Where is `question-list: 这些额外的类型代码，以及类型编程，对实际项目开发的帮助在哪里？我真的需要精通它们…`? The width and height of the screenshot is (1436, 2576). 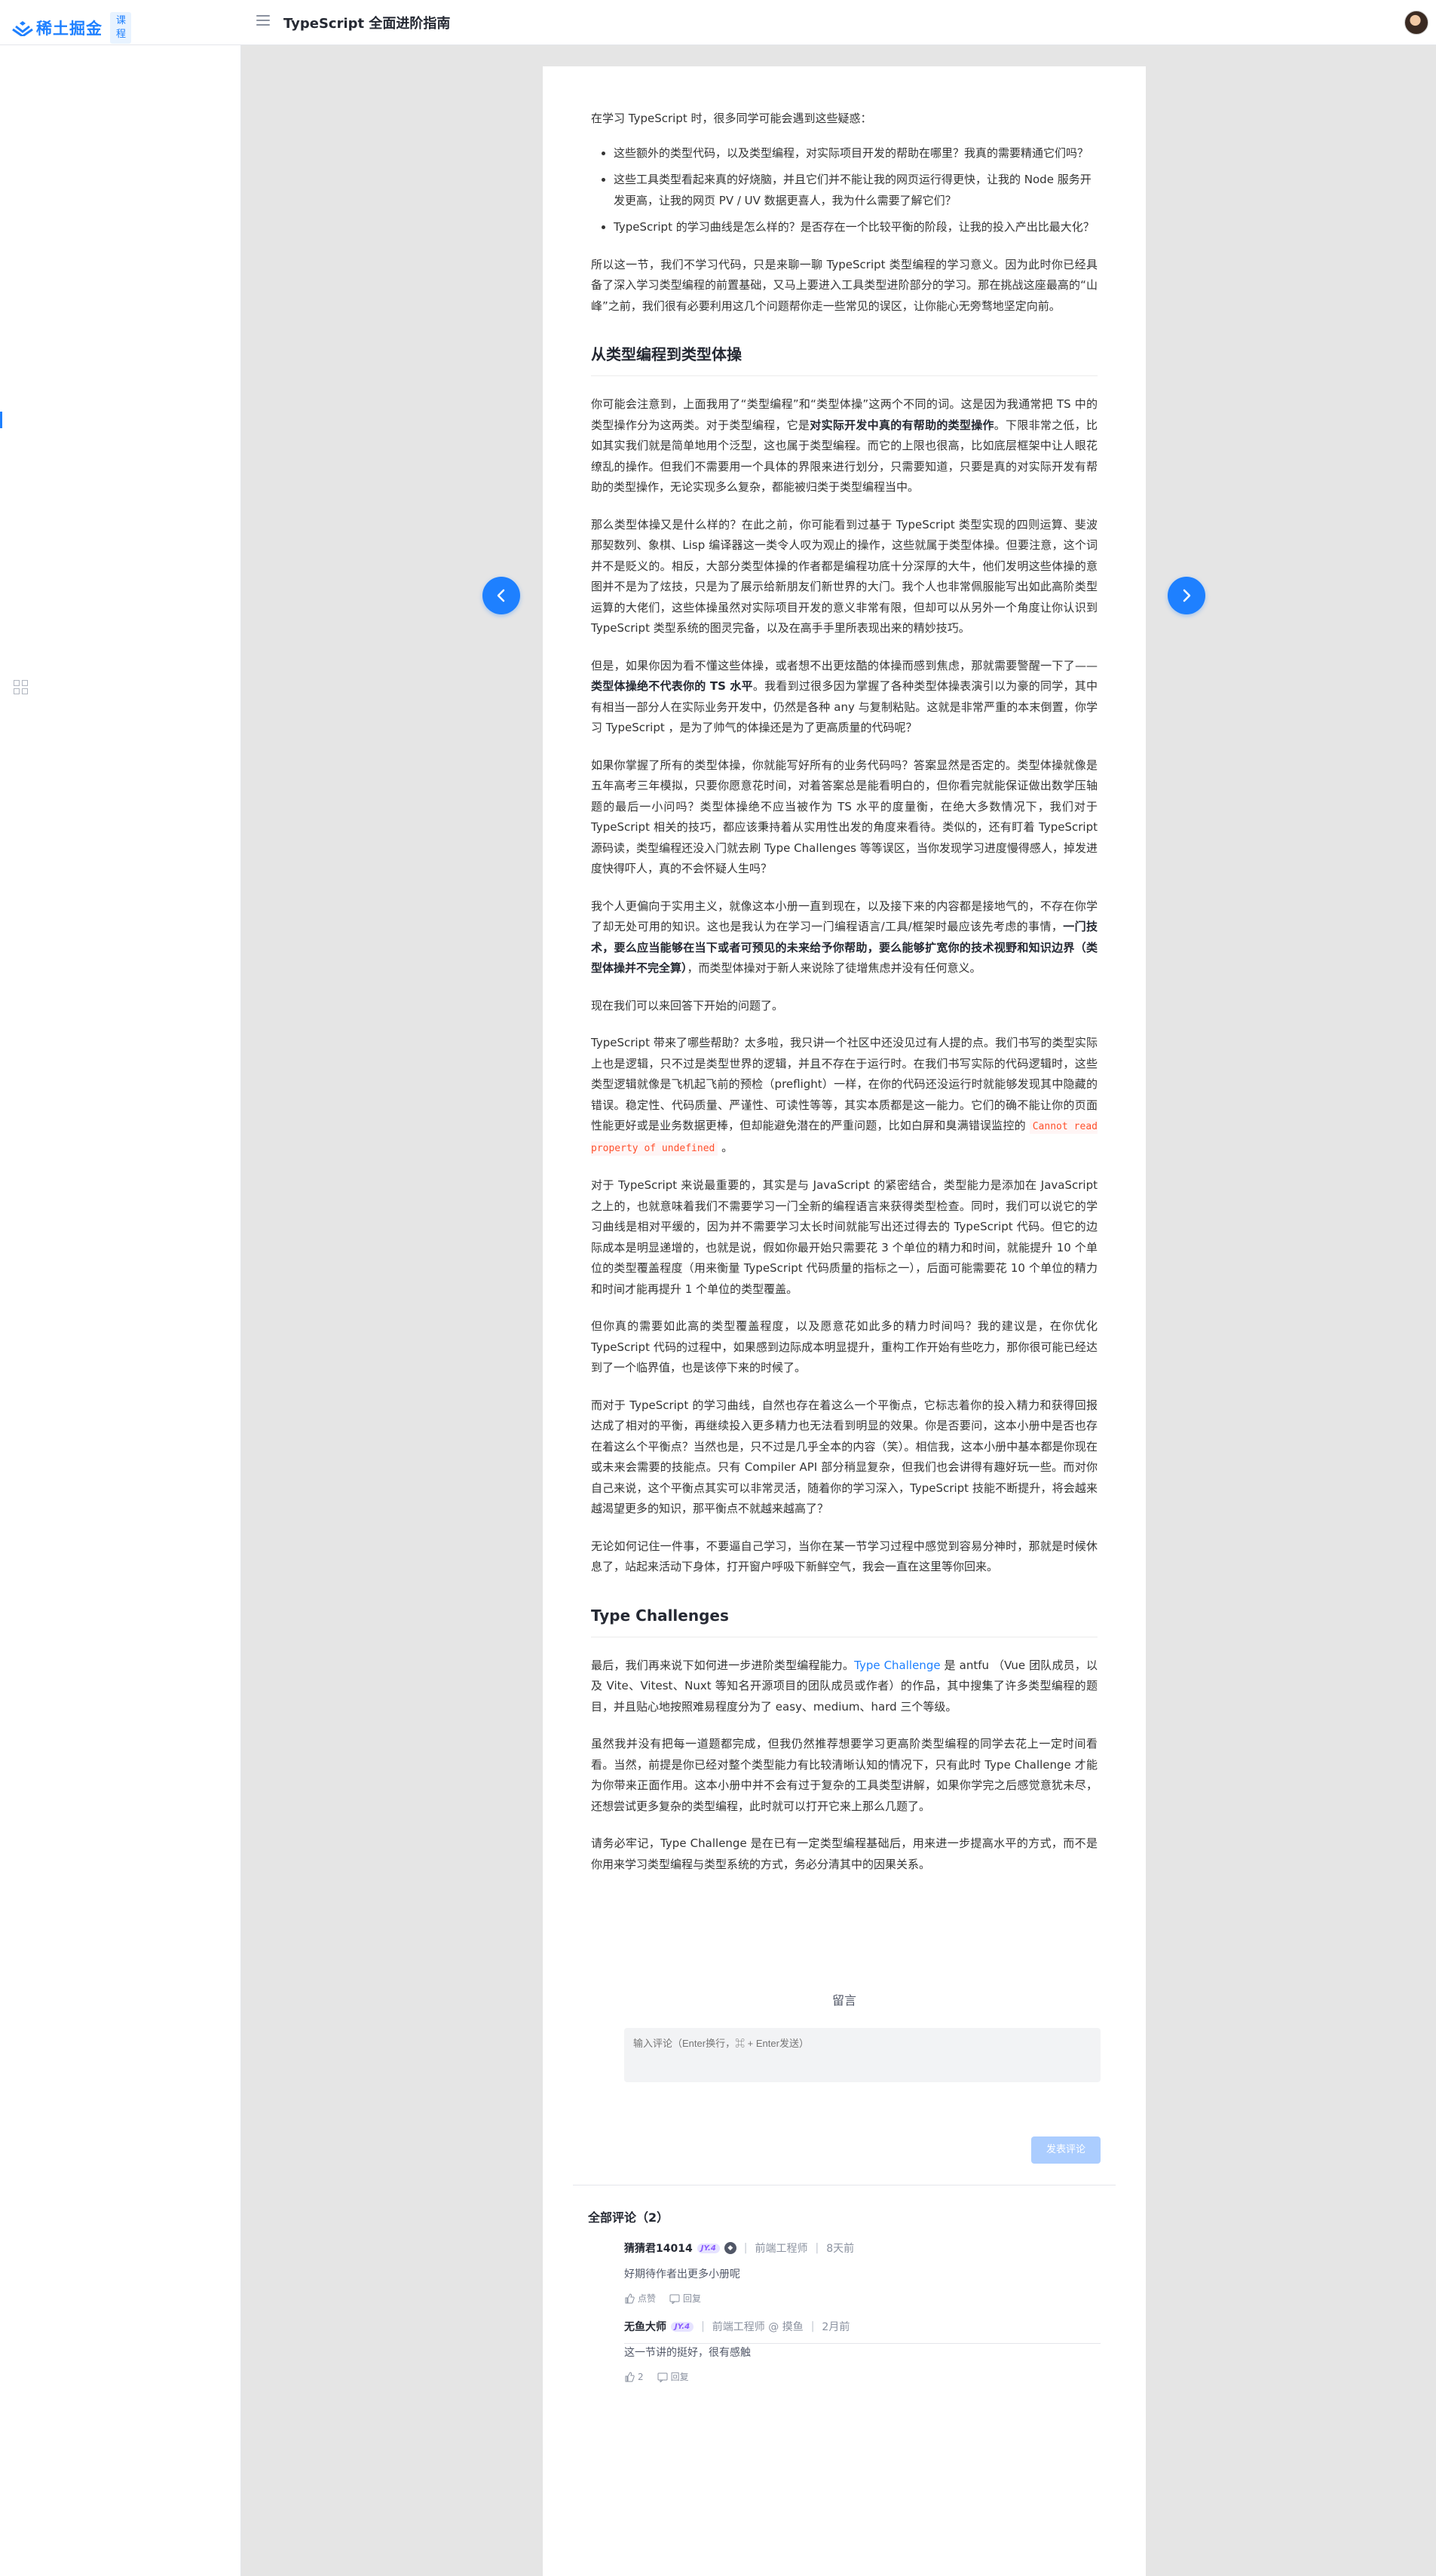 question-list: 这些额外的类型代码，以及类型编程，对实际项目开发的帮助在哪里？我真的需要精通它们… is located at coordinates (856, 190).